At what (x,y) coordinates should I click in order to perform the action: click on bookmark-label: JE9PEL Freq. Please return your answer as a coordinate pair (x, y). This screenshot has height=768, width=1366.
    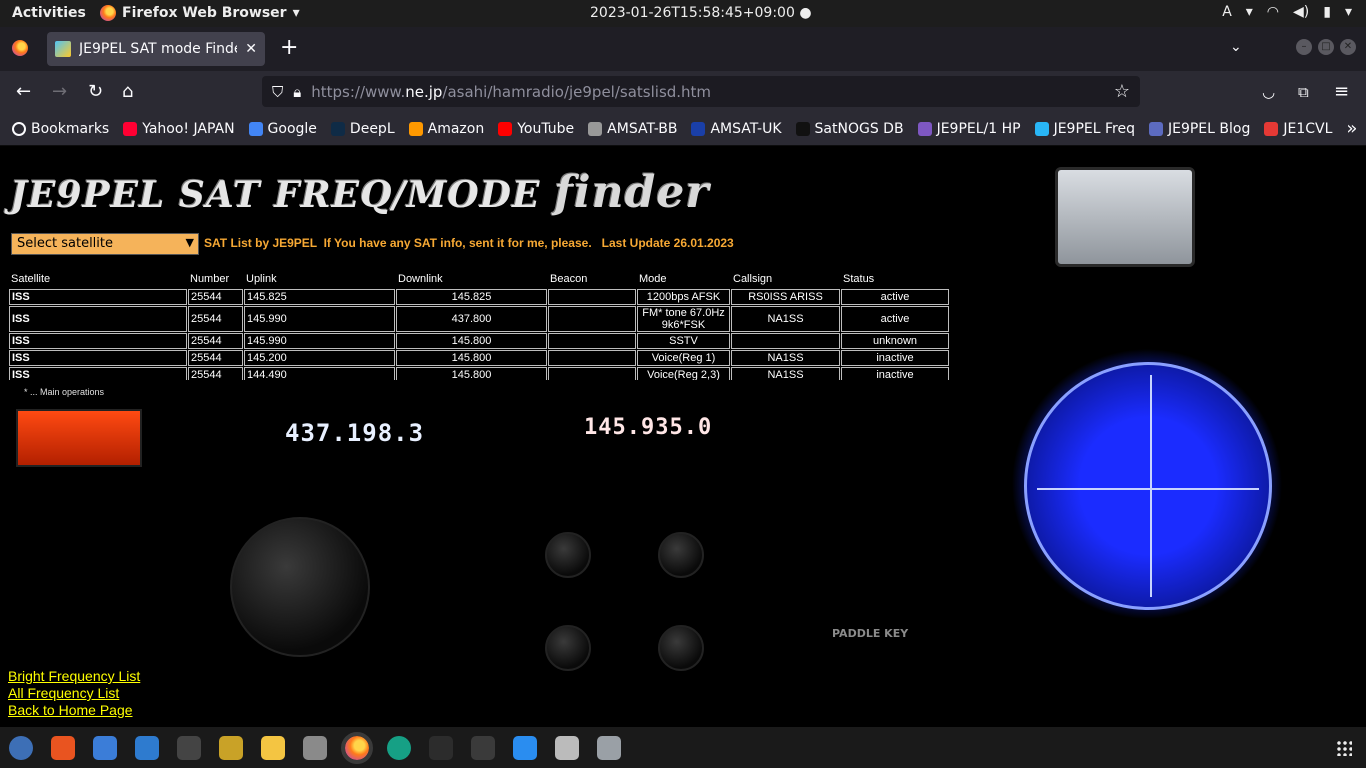
    Looking at the image, I should click on (1094, 128).